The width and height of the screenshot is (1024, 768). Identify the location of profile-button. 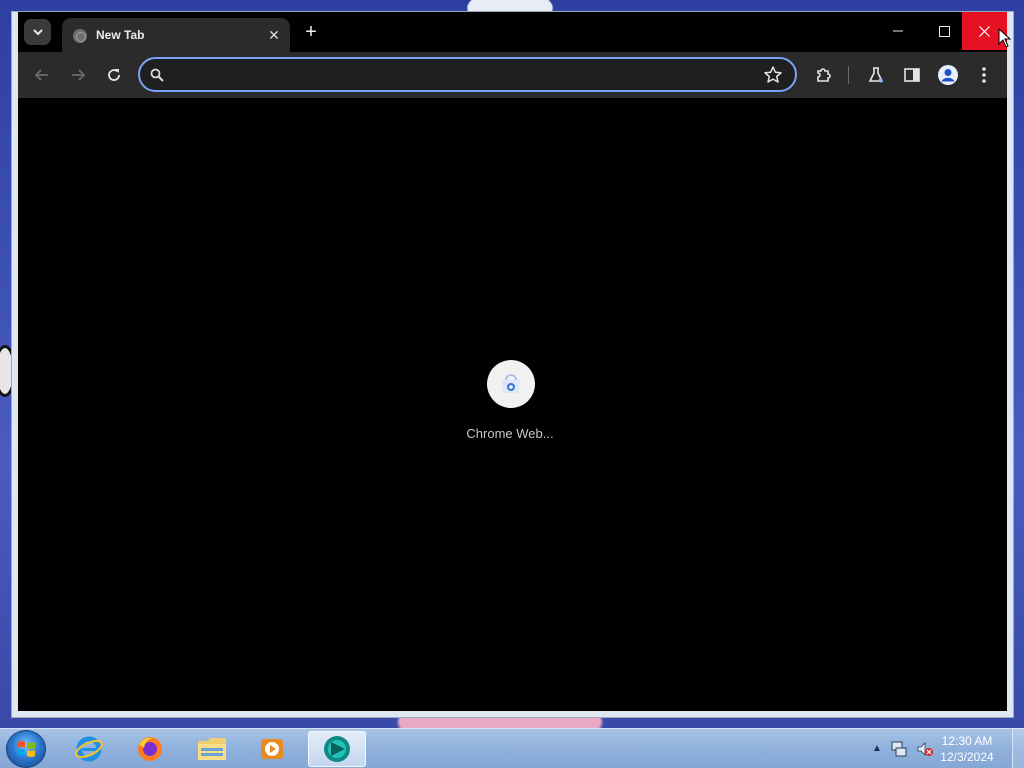
(948, 75).